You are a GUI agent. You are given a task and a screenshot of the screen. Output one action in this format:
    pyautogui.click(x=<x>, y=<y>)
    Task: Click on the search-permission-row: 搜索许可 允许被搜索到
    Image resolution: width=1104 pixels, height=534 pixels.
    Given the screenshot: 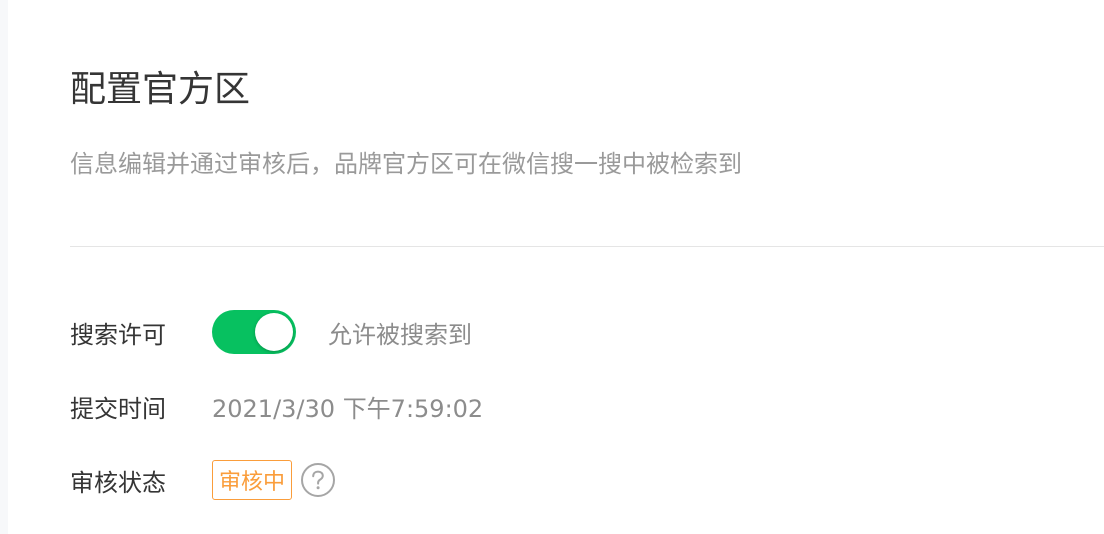 What is the action you would take?
    pyautogui.click(x=271, y=332)
    